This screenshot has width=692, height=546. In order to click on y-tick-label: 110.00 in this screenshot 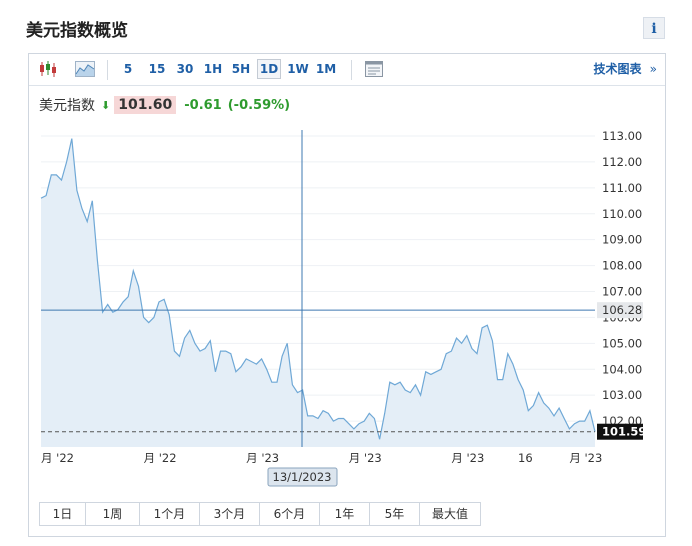, I will do `click(622, 214)`.